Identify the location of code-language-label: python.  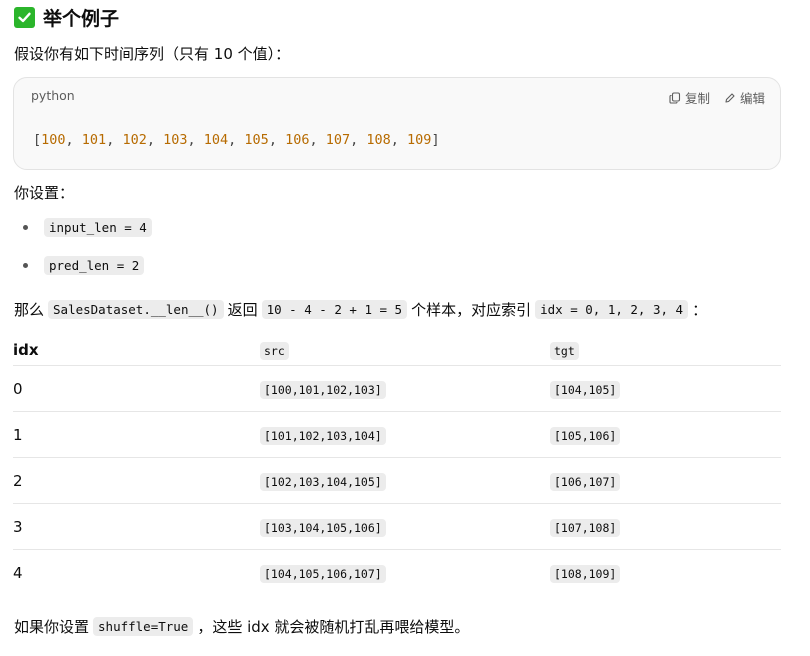
(53, 95).